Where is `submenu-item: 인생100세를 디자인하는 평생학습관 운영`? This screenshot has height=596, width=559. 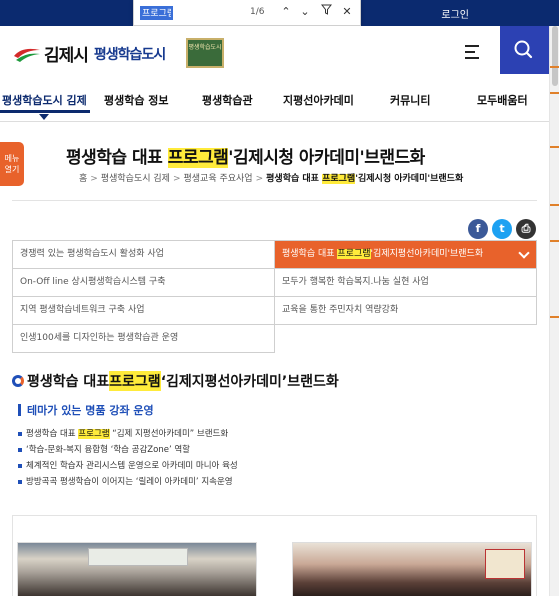
submenu-item: 인생100세를 디자인하는 평생학습관 운영 is located at coordinates (144, 339).